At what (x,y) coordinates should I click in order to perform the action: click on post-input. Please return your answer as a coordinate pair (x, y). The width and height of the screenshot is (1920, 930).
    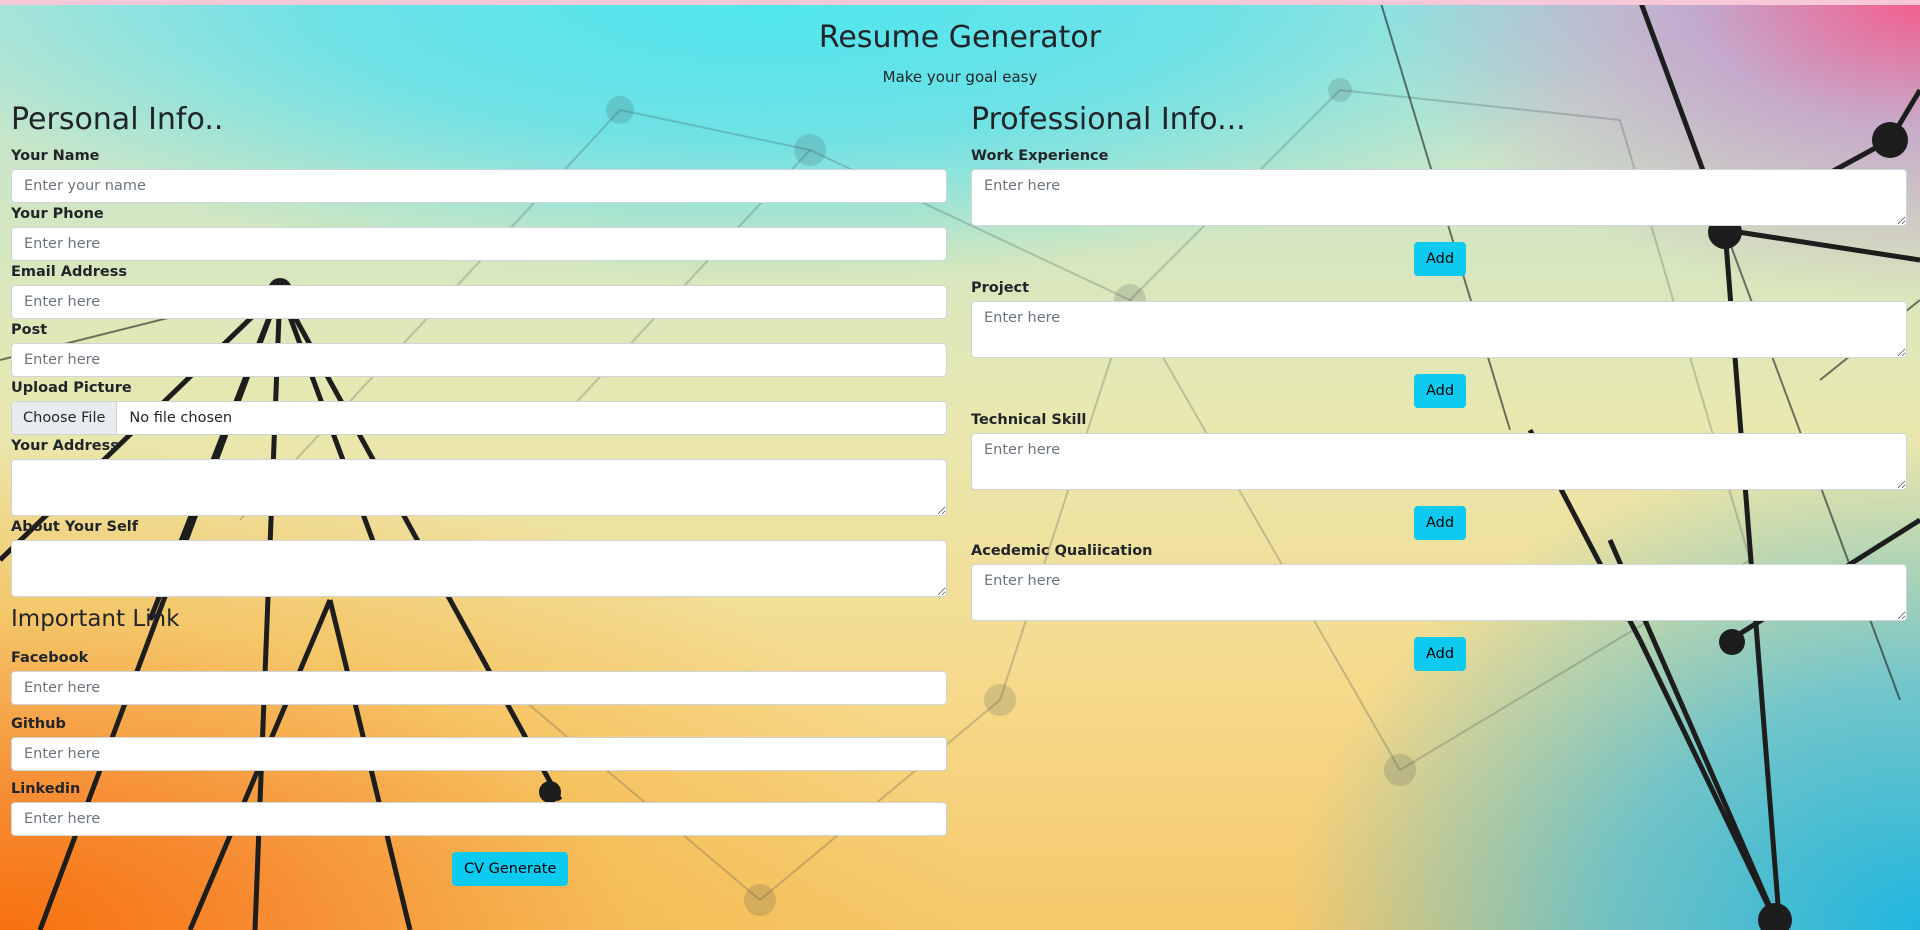
    Looking at the image, I should click on (479, 360).